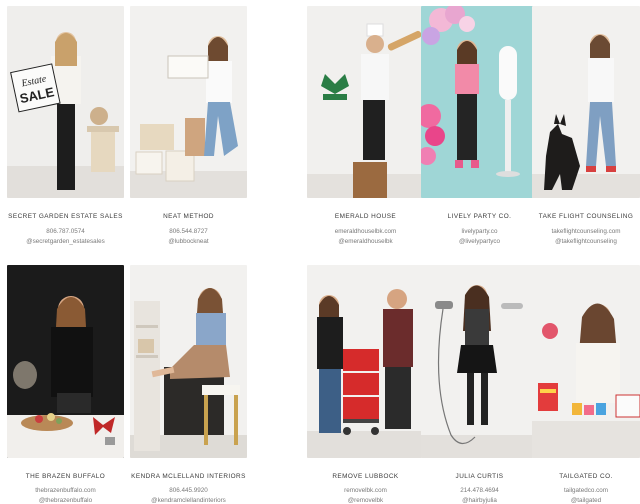  Describe the element at coordinates (365, 216) in the screenshot. I see `vendor-name: EMERALD HOUSE` at that location.